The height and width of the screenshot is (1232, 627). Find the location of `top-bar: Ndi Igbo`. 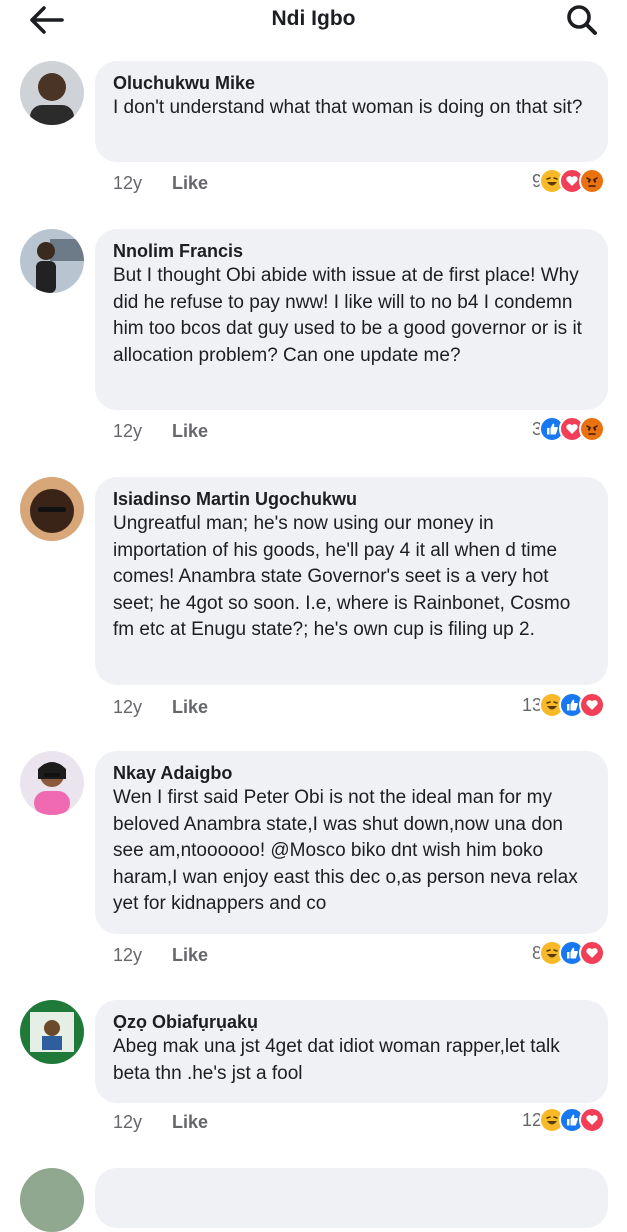

top-bar: Ndi Igbo is located at coordinates (313, 20).